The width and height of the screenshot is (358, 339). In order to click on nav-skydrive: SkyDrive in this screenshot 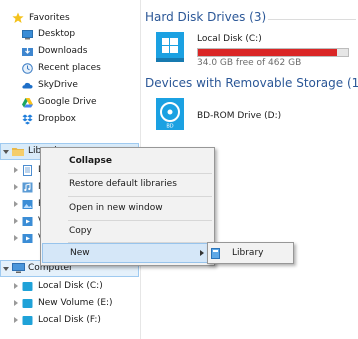, I will do `click(50, 85)`.